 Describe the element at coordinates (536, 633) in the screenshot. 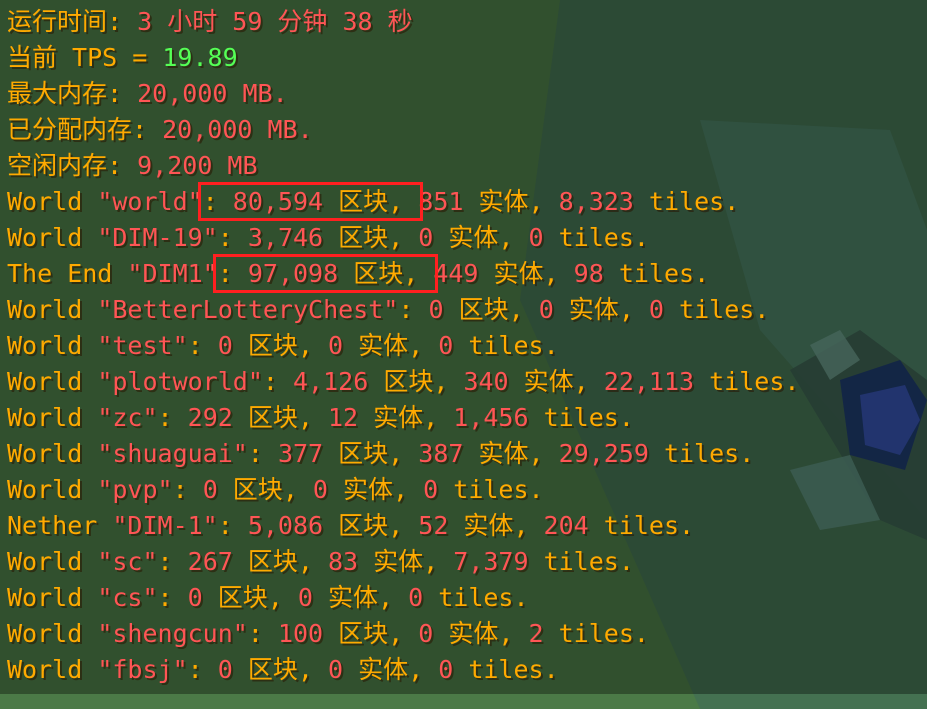

I see `tile-count: 2` at that location.